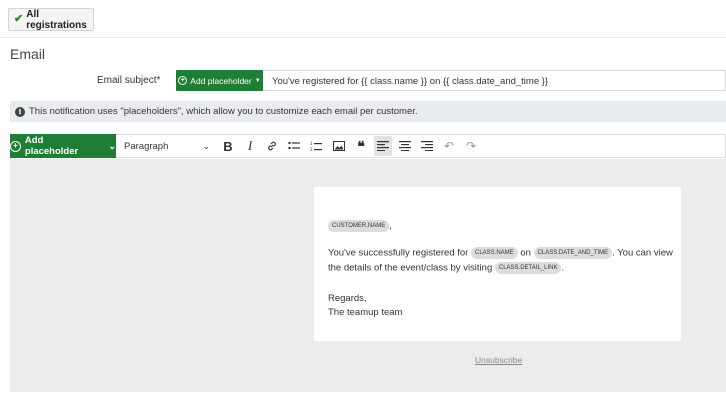 The image size is (726, 400). What do you see at coordinates (398, 253) in the screenshot?
I see `body-text: You've successfully registered for` at bounding box center [398, 253].